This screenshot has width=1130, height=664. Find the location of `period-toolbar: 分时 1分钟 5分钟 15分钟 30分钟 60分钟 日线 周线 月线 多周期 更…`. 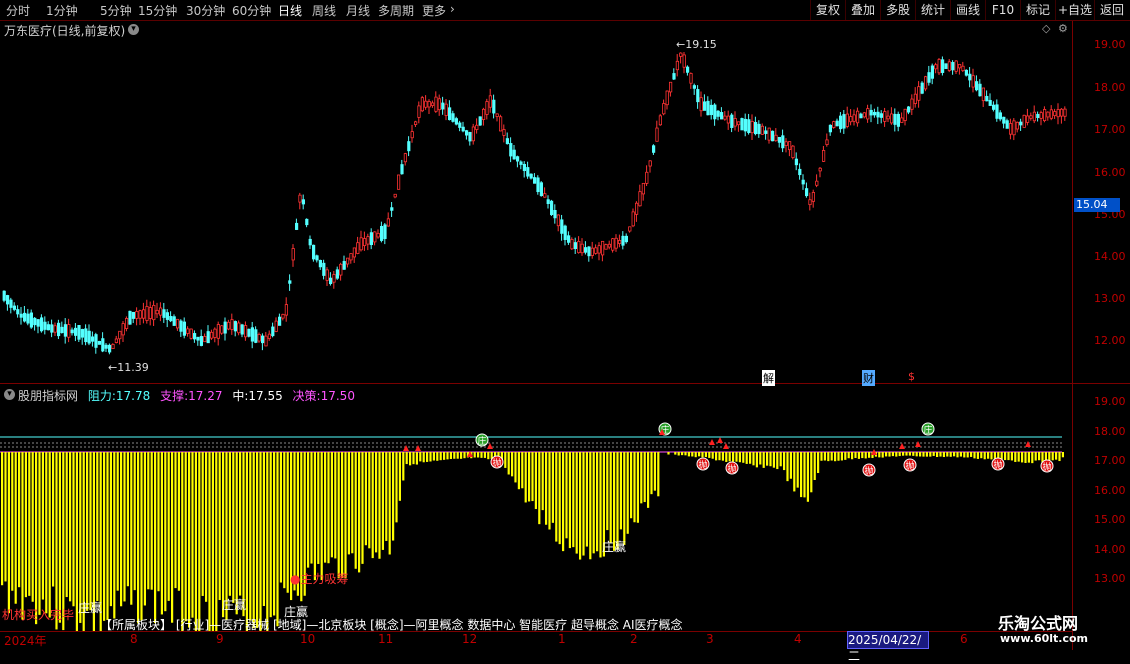

period-toolbar: 分时 1分钟 5分钟 15分钟 30分钟 60分钟 日线 周线 月线 多周期 更… is located at coordinates (565, 10).